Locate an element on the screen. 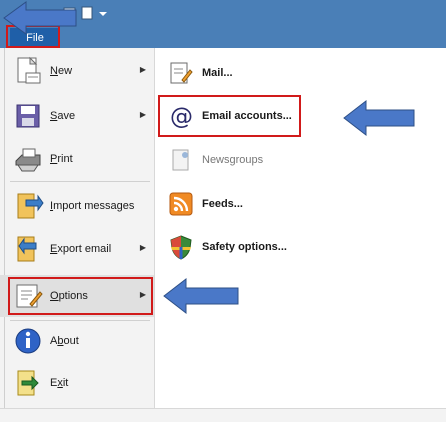 The height and width of the screenshot is (422, 446). mail-options-icon is located at coordinates (181, 73).